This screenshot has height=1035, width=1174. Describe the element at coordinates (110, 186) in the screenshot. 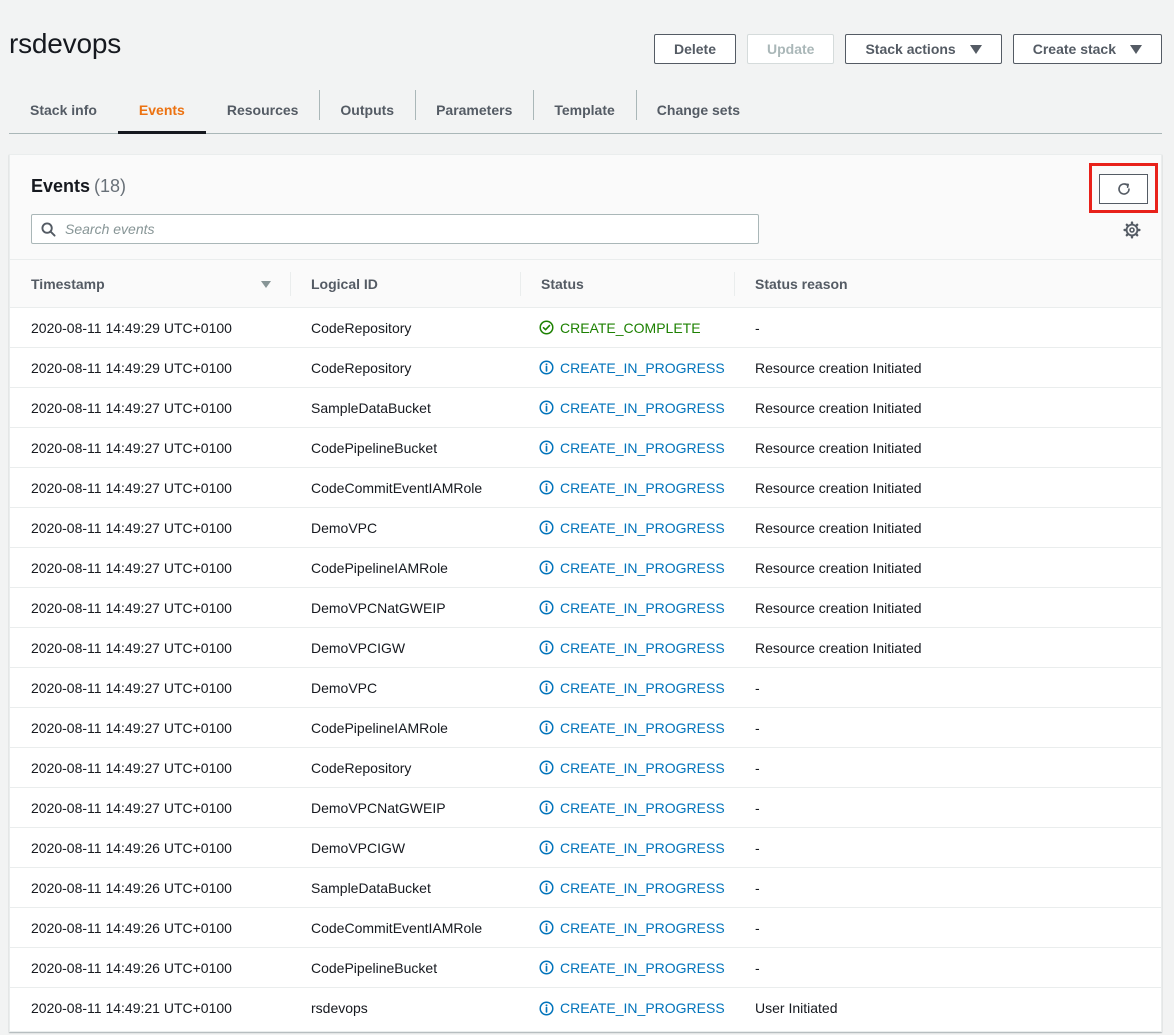

I see `events-count: (18)` at that location.